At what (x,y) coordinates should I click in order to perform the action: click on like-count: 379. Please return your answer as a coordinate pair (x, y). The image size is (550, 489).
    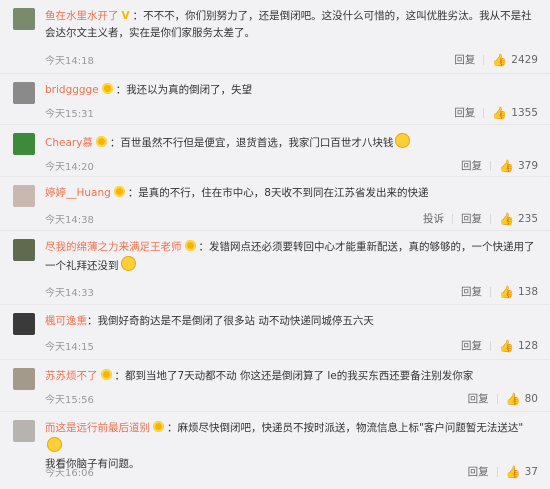
    Looking at the image, I should click on (527, 165).